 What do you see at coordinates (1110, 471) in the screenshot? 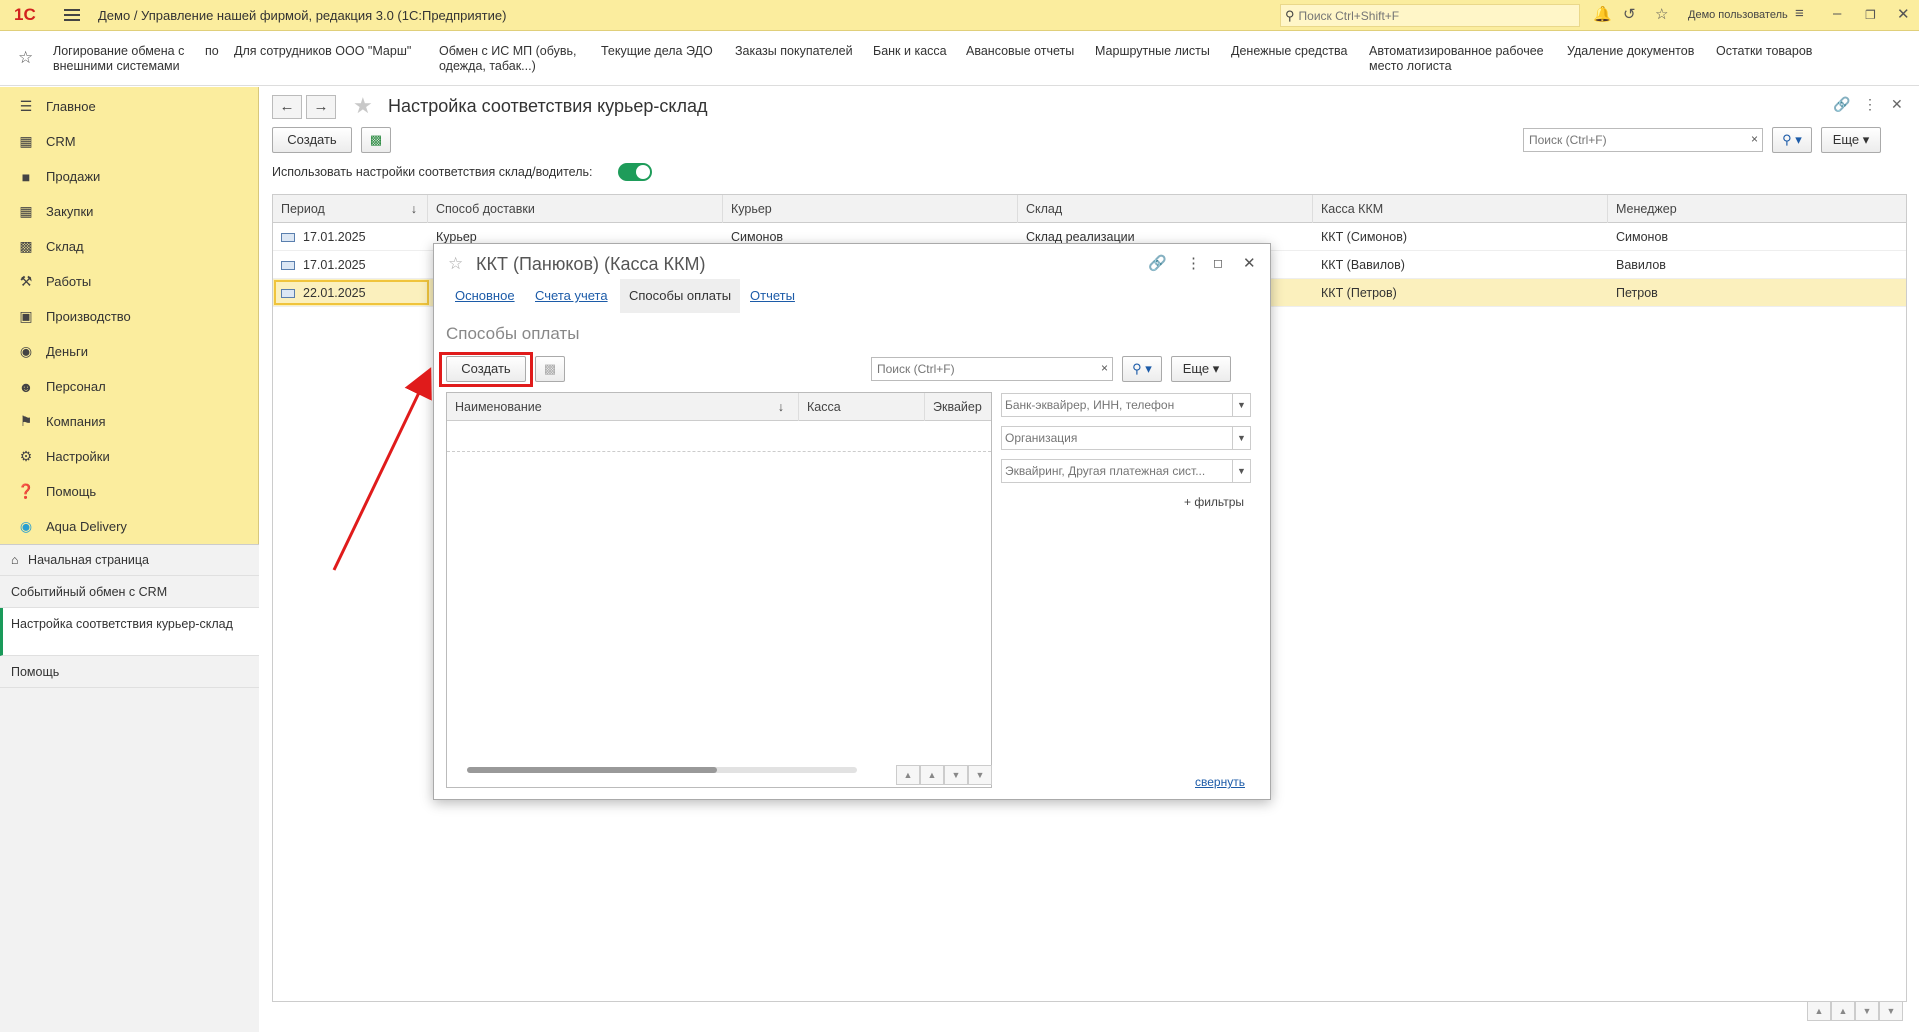
I see `filter-acquiring-type-input` at bounding box center [1110, 471].